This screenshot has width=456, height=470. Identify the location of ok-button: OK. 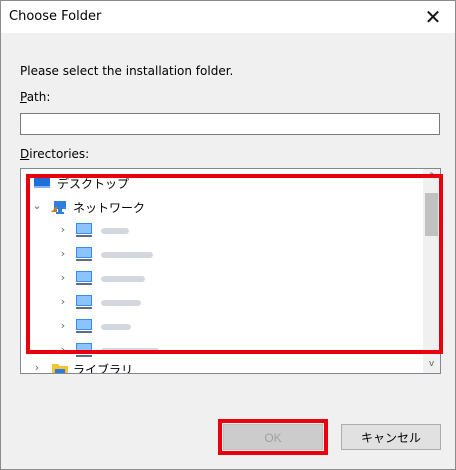
(273, 437).